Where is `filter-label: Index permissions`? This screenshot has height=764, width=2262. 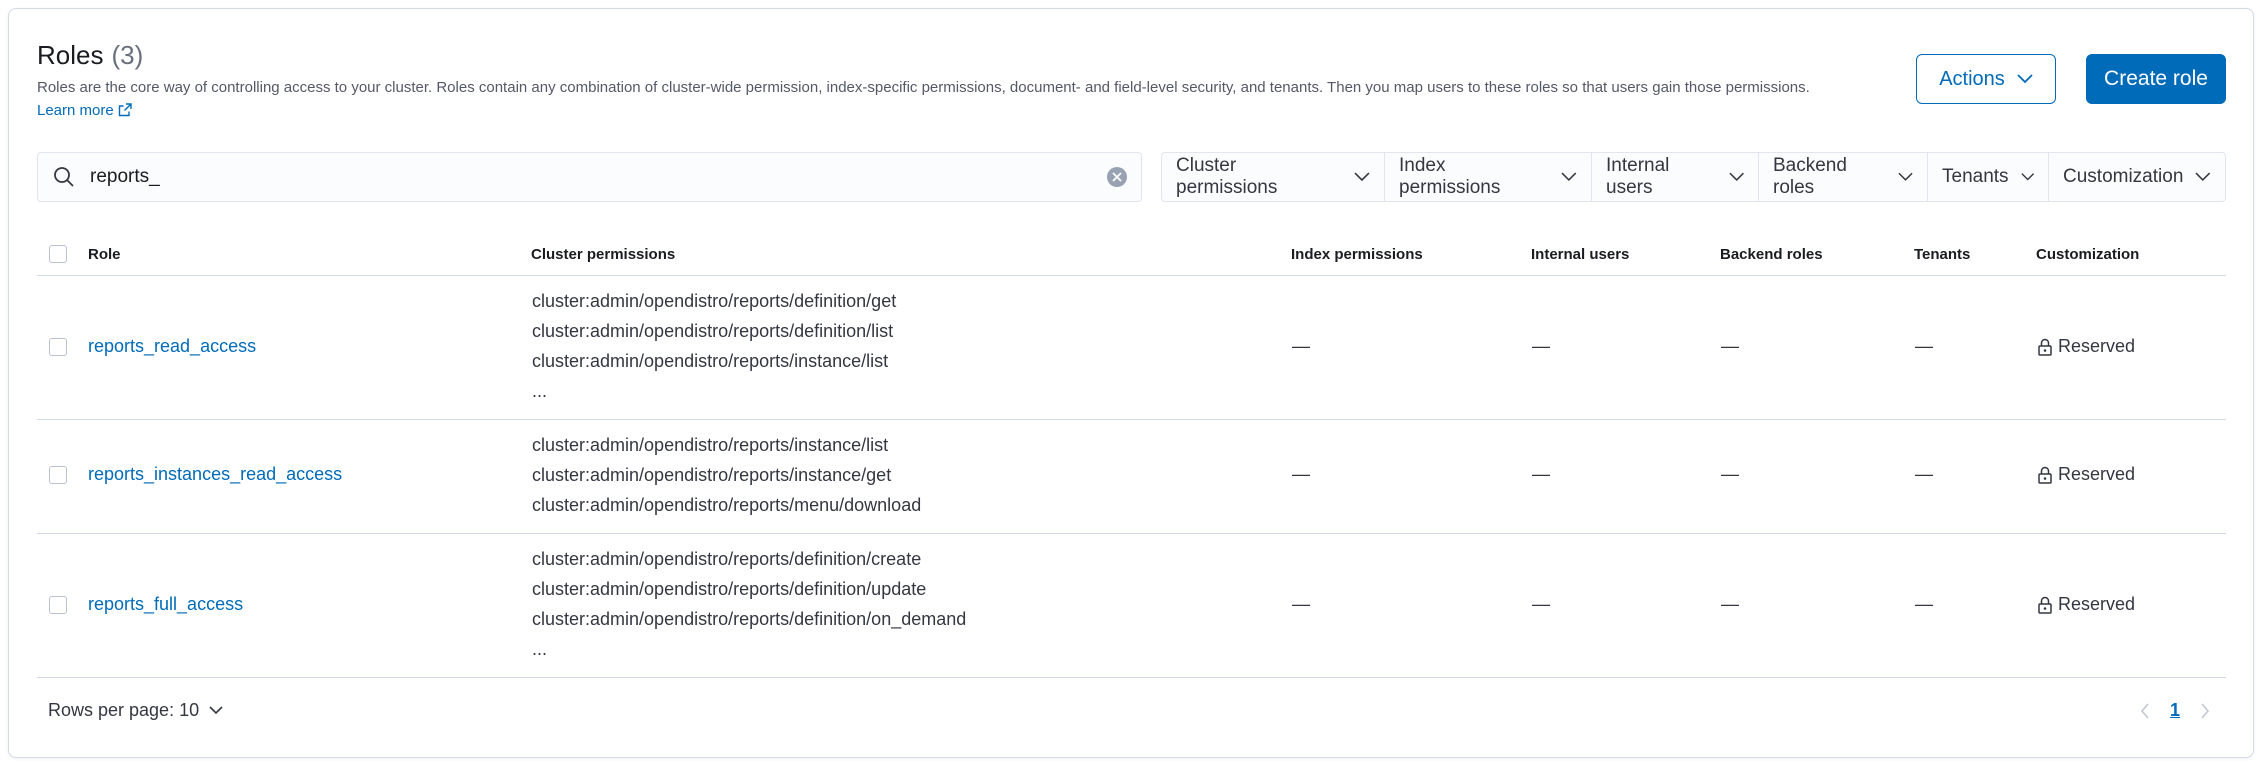 filter-label: Index permissions is located at coordinates (1450, 176).